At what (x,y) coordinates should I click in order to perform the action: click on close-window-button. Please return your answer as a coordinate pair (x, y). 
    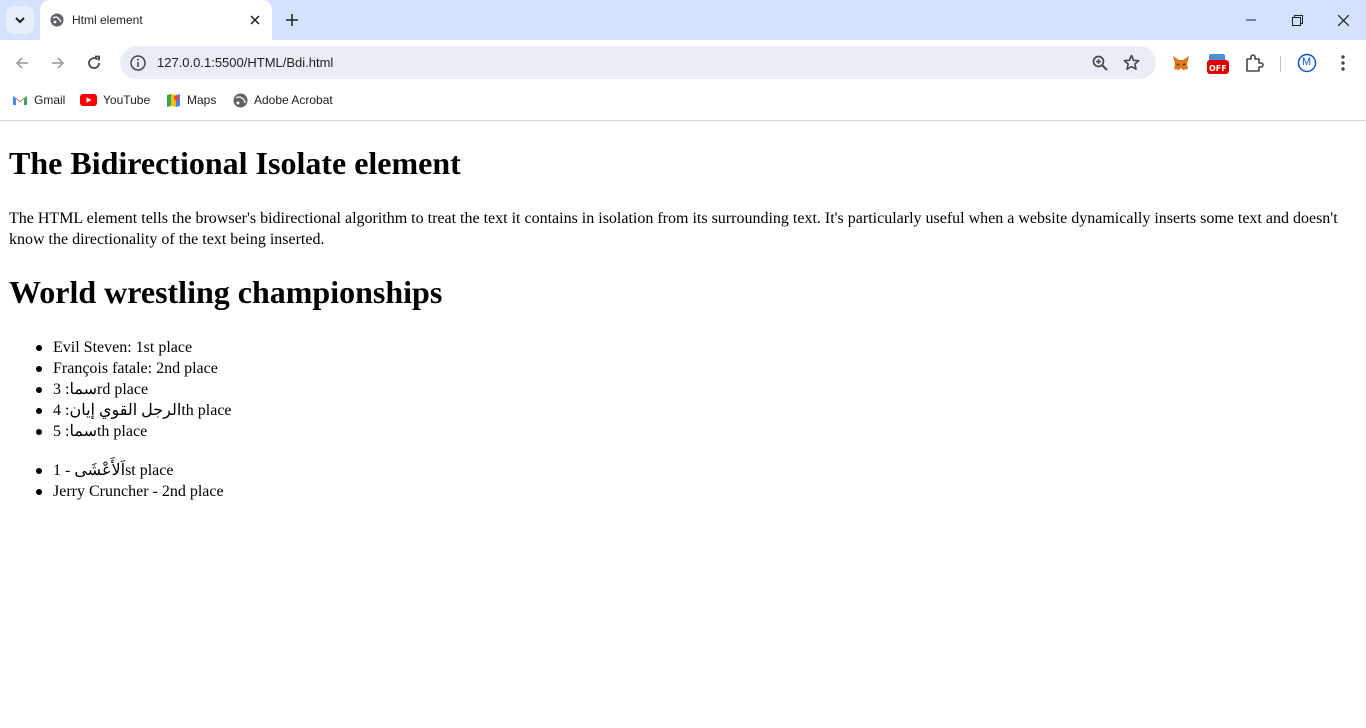
    Looking at the image, I should click on (1343, 20).